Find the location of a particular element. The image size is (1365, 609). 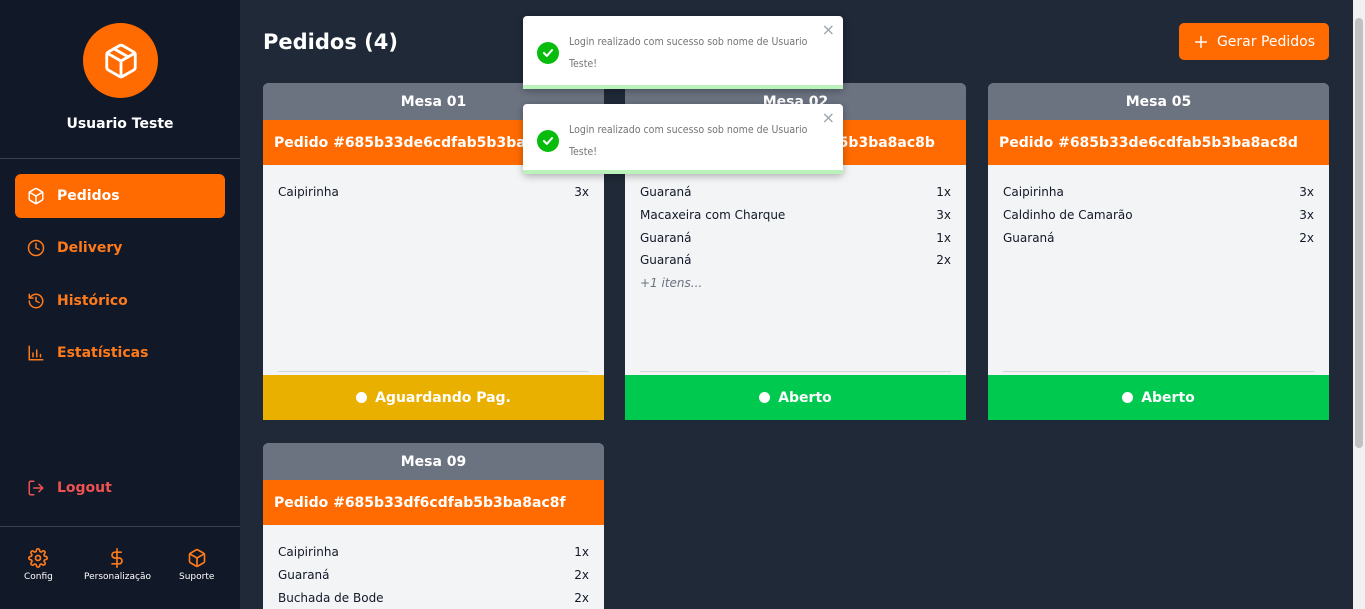

sidebar-item-estatisticas: Estatísticas is located at coordinates (120, 353).